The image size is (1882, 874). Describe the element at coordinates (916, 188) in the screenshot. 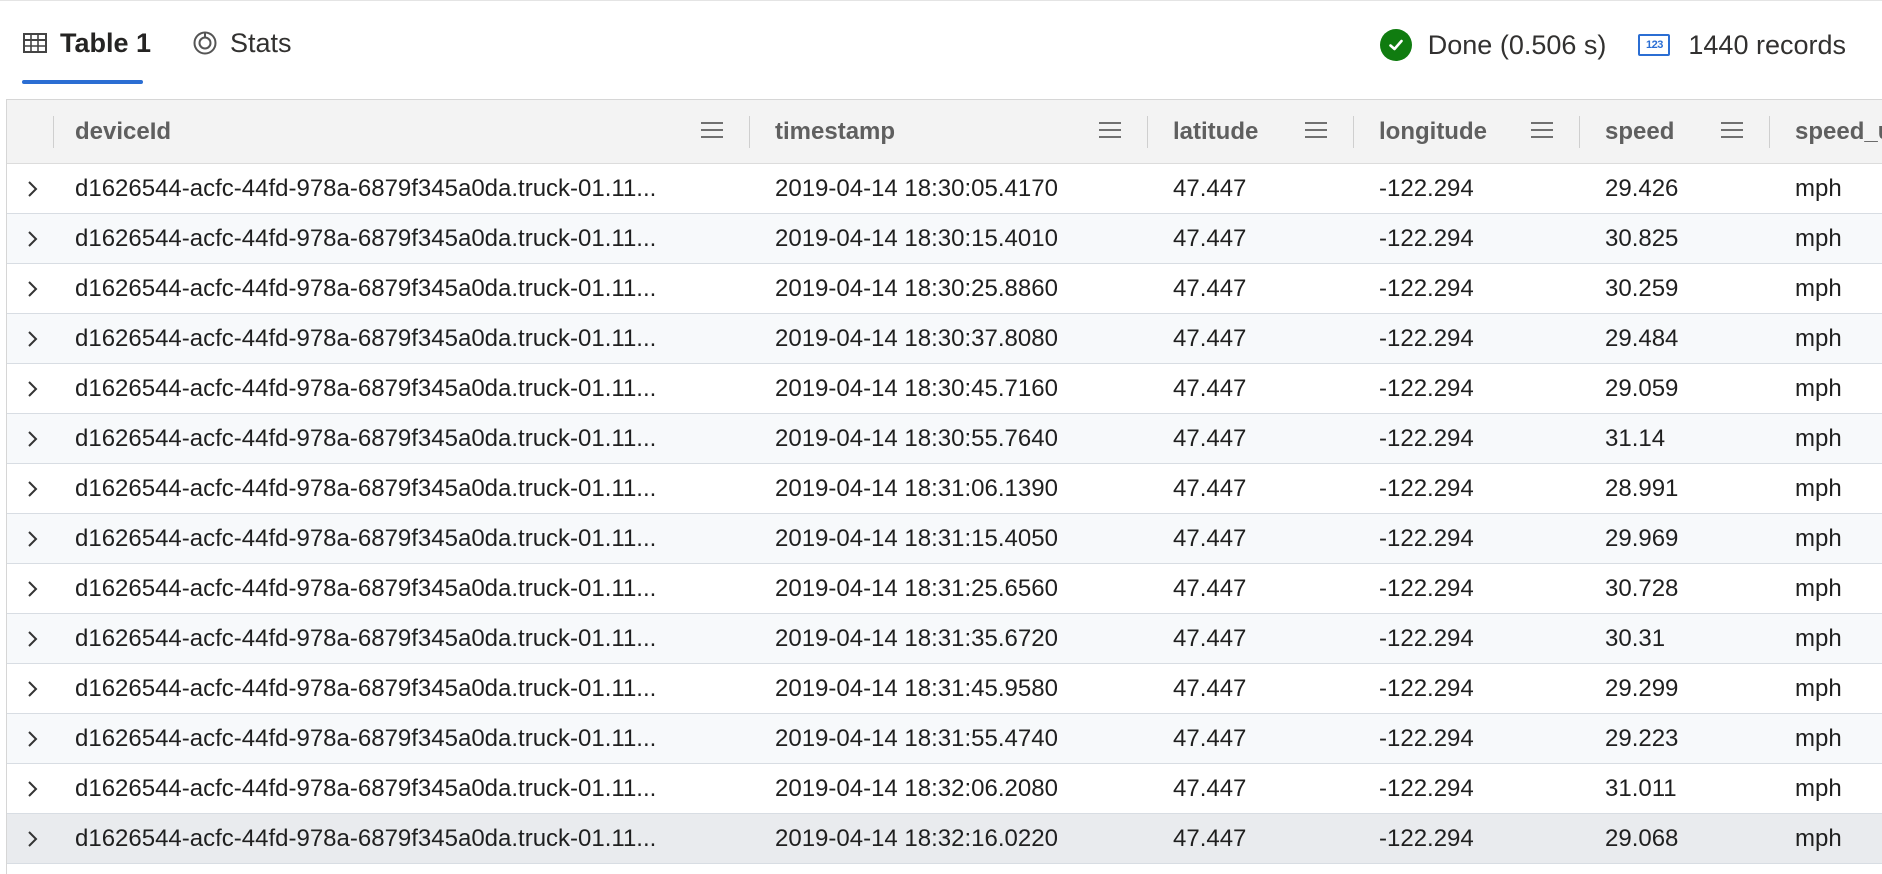

I see `cell-timestamp: 2019-04-14 18:30:05.4170` at that location.